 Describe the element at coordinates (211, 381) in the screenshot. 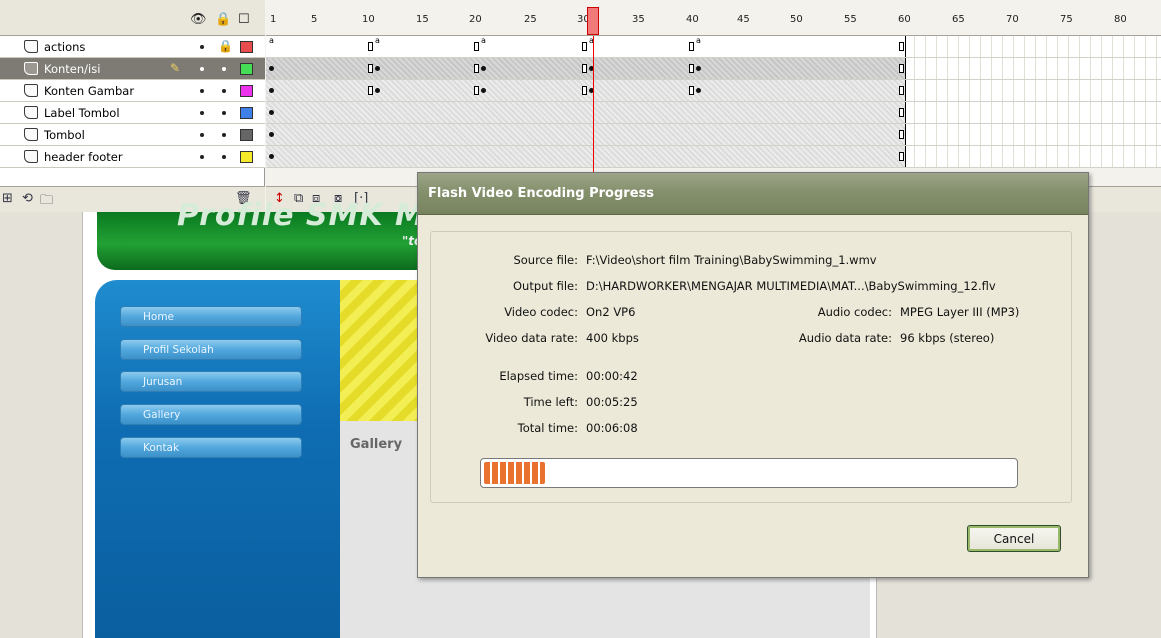

I see `nav-item-jurusan: Jurusan` at that location.